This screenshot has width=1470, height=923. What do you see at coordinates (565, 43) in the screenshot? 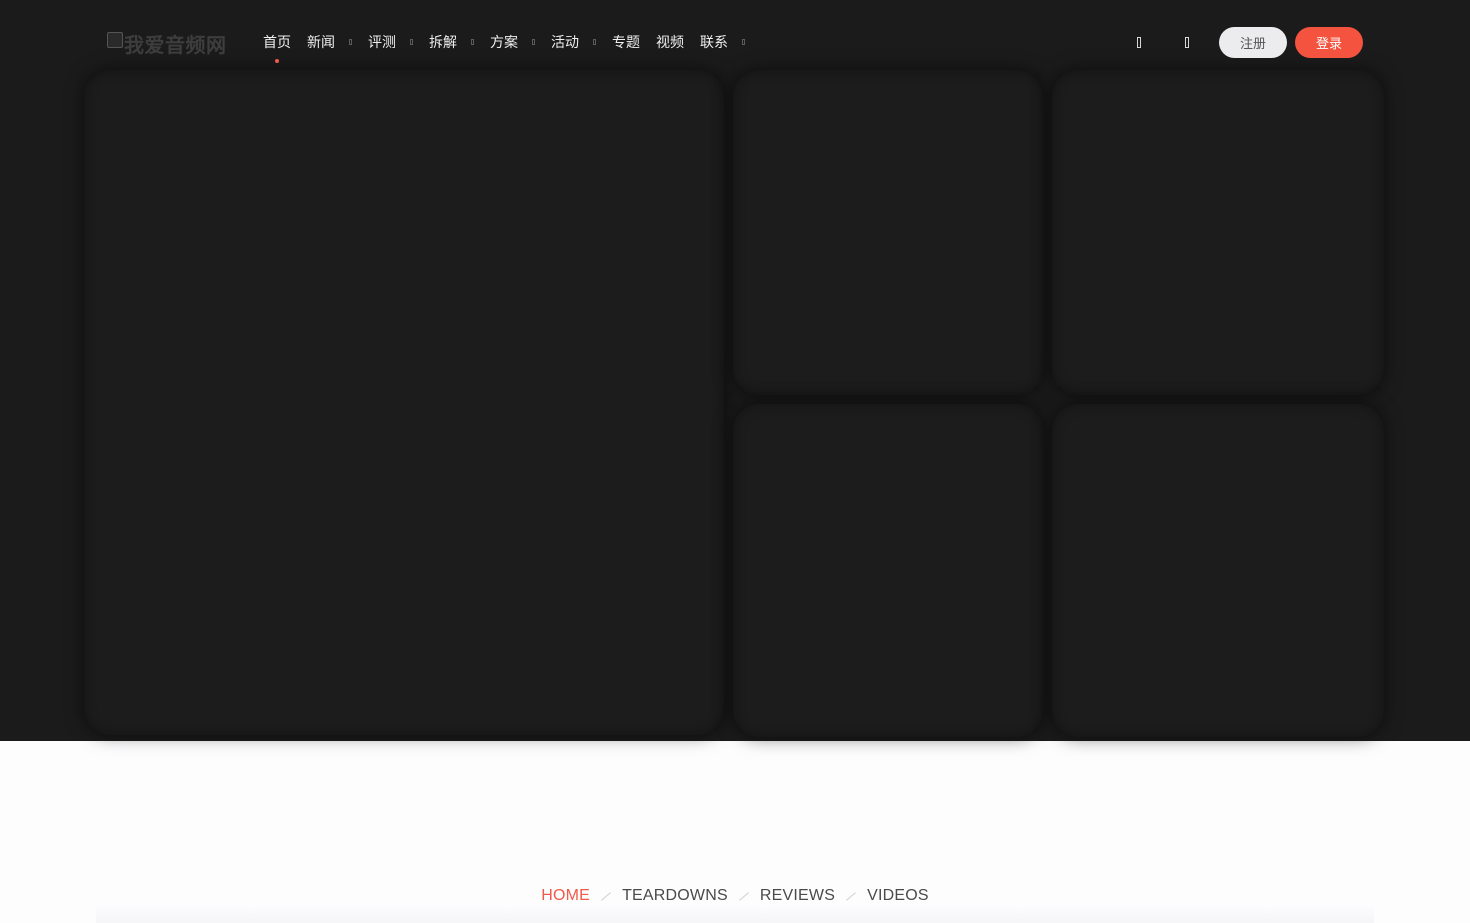
I see `nav-item-label: 活动` at bounding box center [565, 43].